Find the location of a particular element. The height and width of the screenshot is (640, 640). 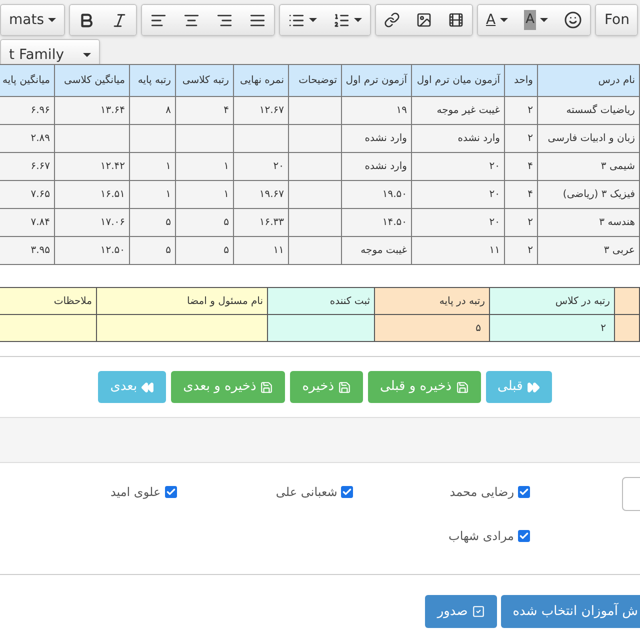

table-cell: فیزیک ۳ (ریاضی) is located at coordinates (598, 194).